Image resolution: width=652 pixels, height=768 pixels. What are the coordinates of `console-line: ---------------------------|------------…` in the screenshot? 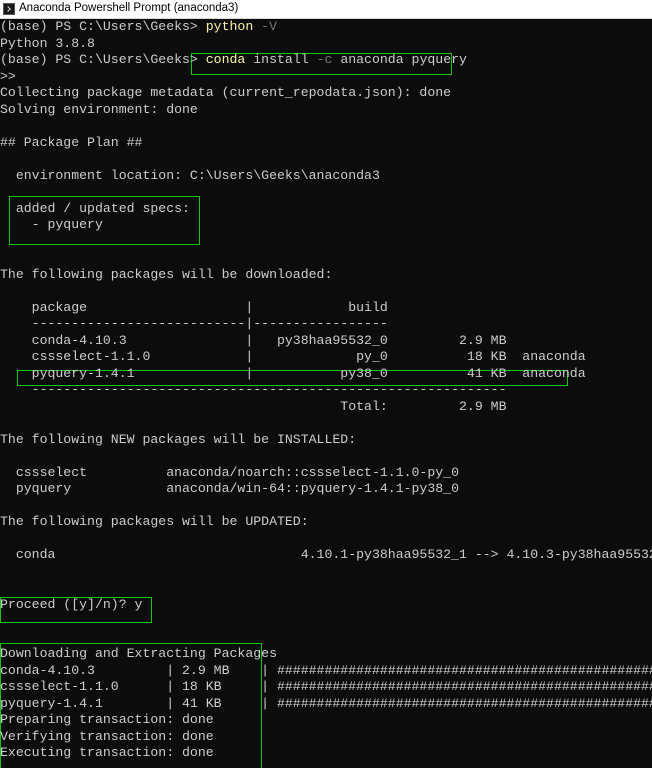 It's located at (194, 324).